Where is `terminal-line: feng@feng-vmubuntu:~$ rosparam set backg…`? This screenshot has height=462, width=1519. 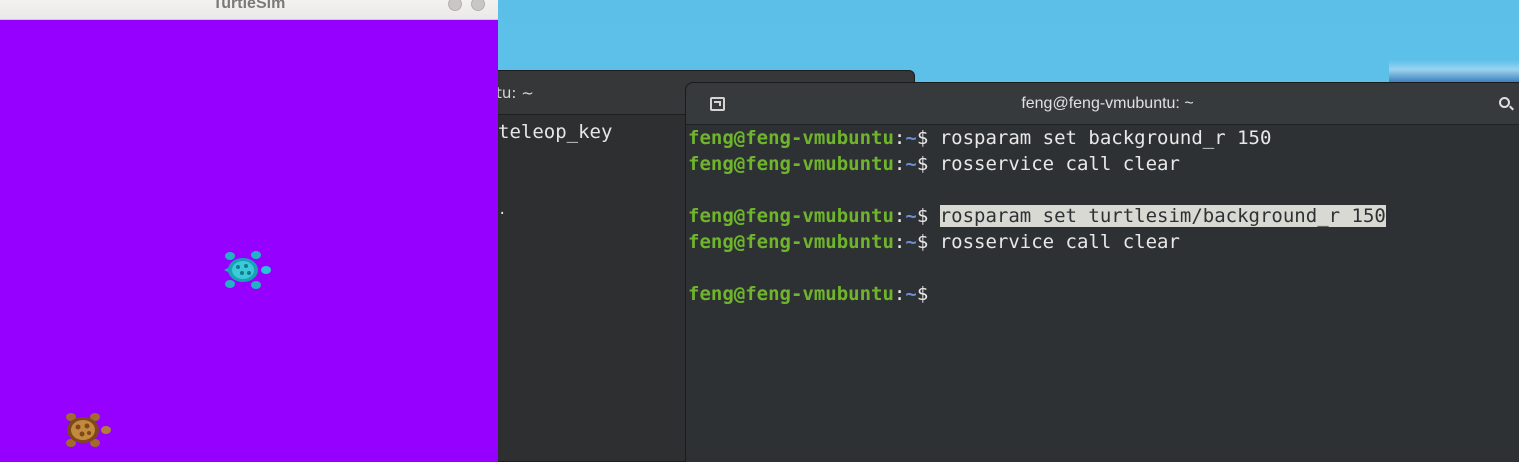 terminal-line: feng@feng-vmubuntu:~$ rosparam set backg… is located at coordinates (1103, 138).